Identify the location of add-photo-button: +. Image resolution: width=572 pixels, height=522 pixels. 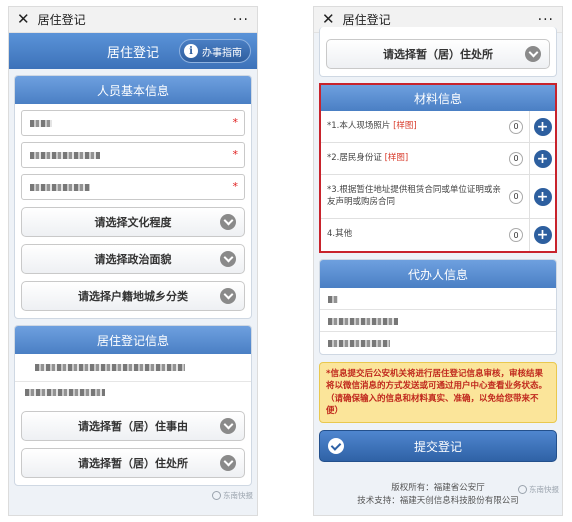
(542, 126).